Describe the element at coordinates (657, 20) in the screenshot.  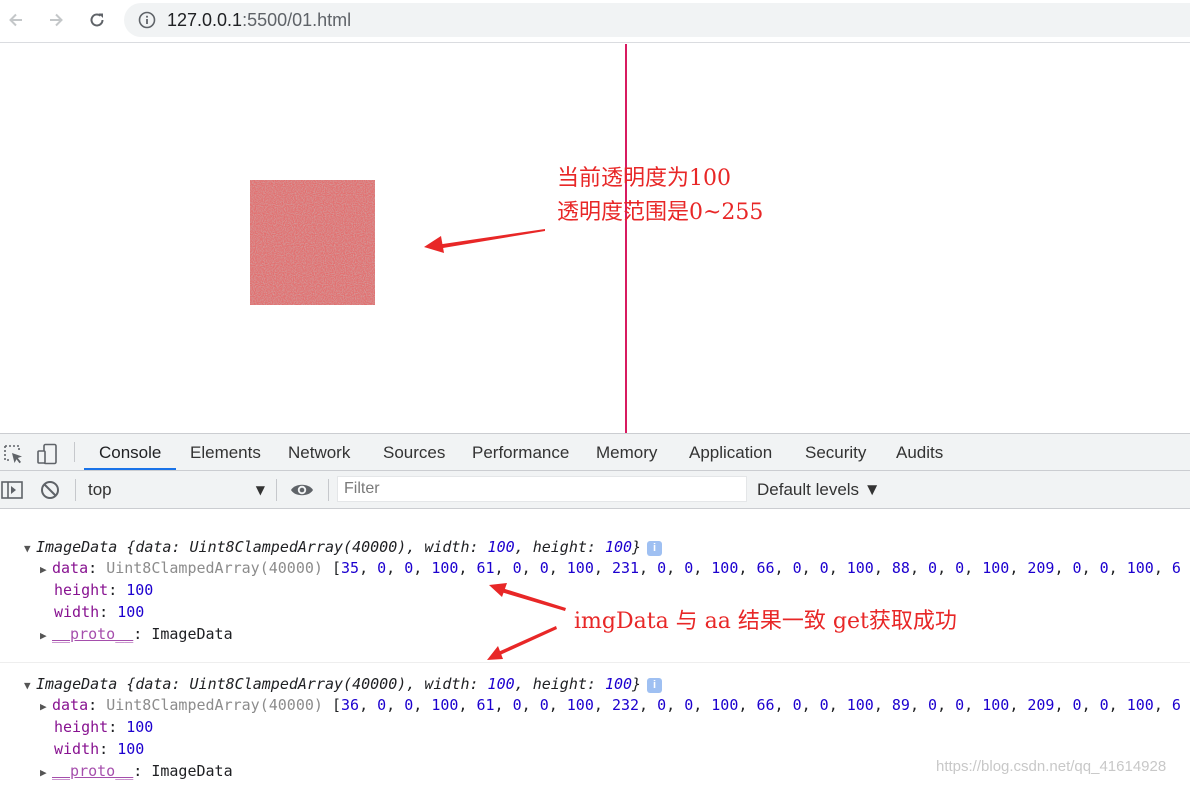
I see `address-bar: 127.0.0.1:5500/01.html` at that location.